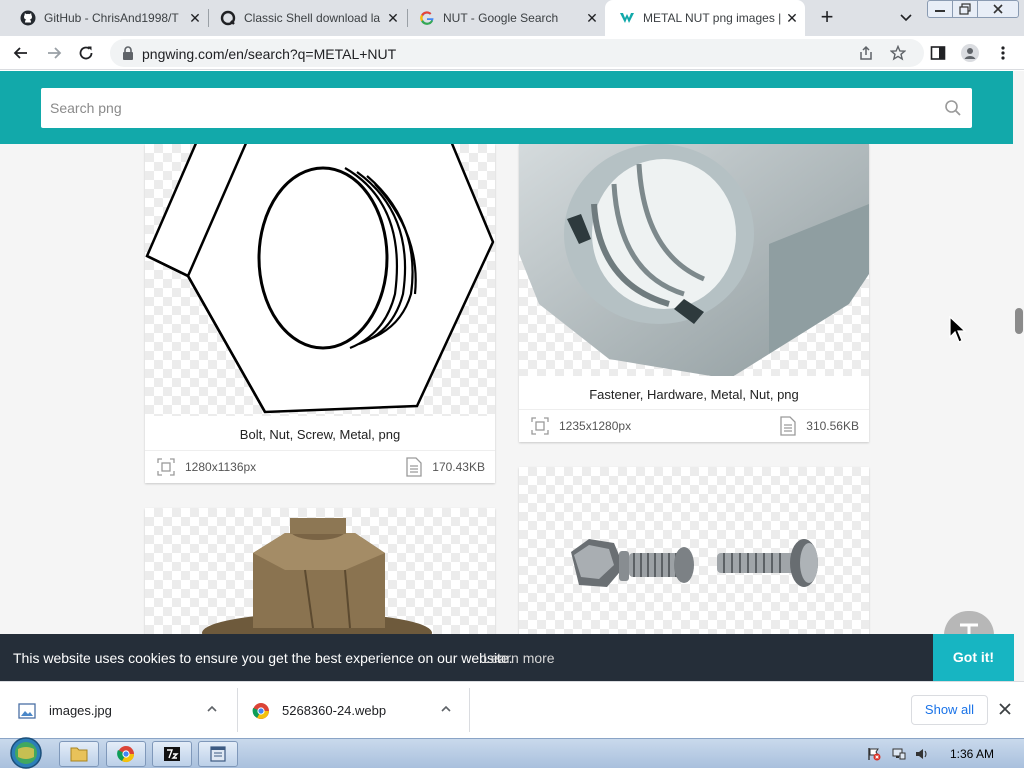 The width and height of the screenshot is (1024, 771). Describe the element at coordinates (26, 753) in the screenshot. I see `start-orb-icon` at that location.